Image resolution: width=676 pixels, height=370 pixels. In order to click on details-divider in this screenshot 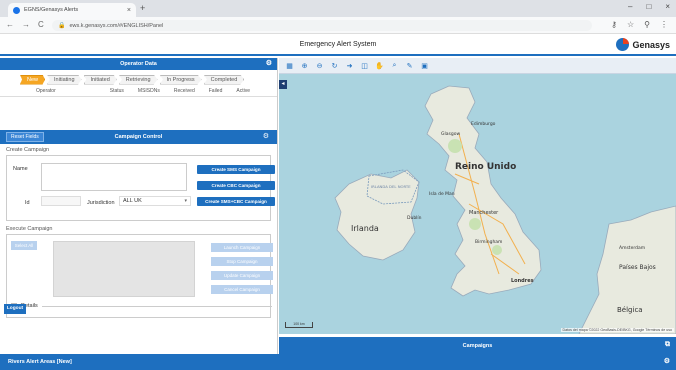, I will do `click(156, 306)`.